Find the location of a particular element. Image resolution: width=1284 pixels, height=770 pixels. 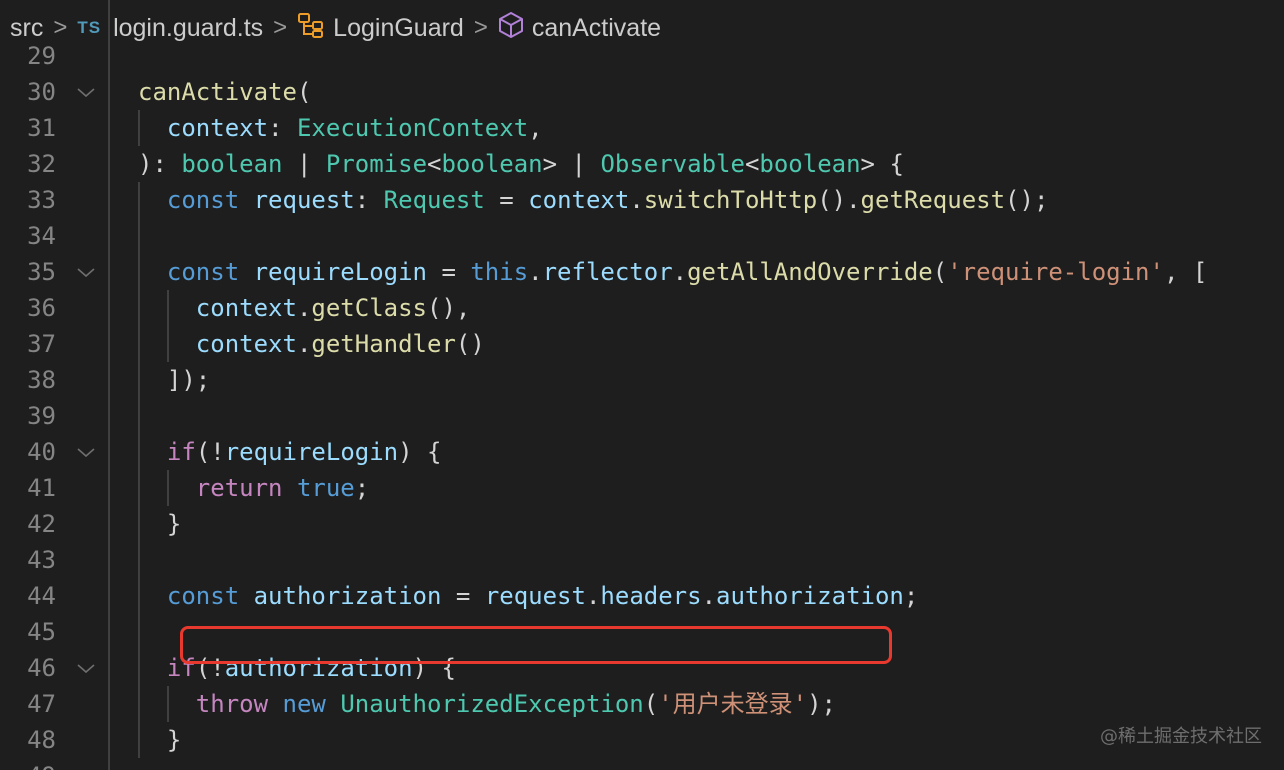

code-token: boolean is located at coordinates (232, 164).